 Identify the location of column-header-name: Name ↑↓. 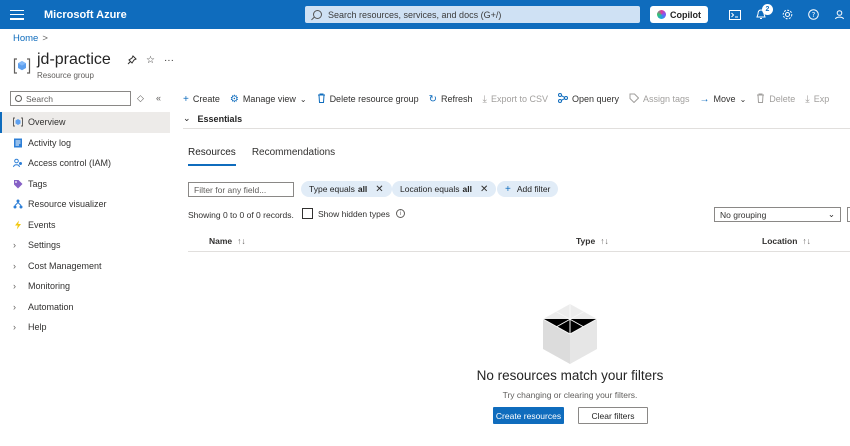
(227, 241).